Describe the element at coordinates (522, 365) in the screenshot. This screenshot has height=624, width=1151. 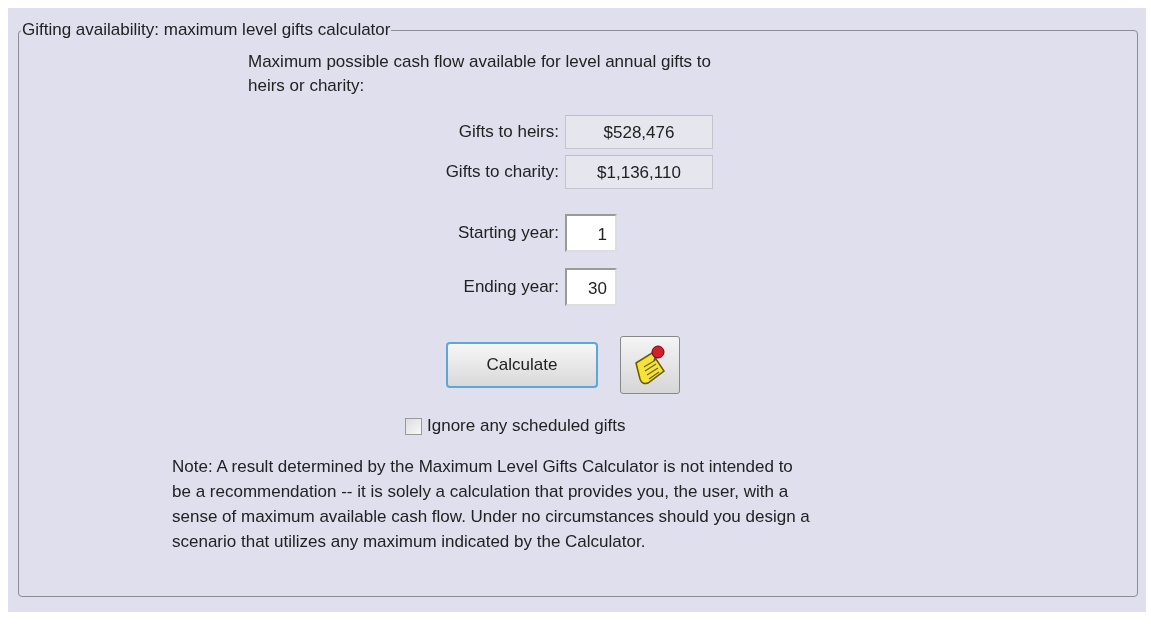
I see `calculate-button: Calculate` at that location.